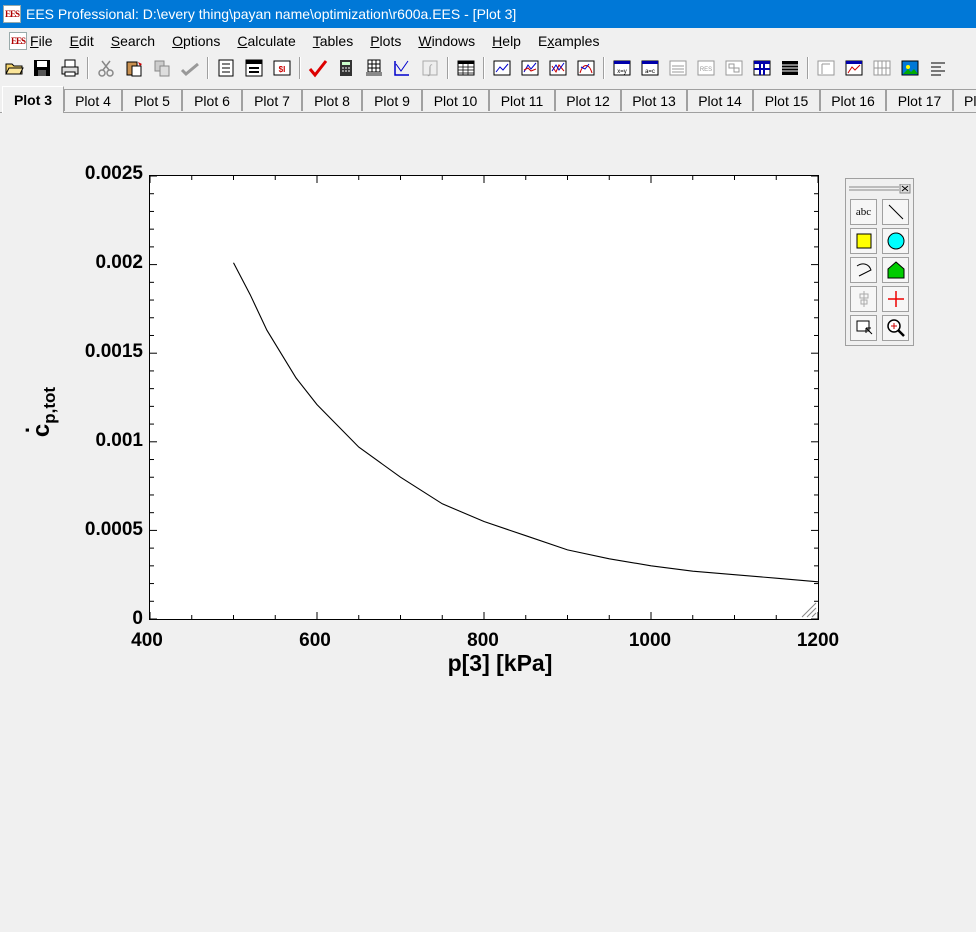 This screenshot has height=932, width=976. What do you see at coordinates (678, 68) in the screenshot?
I see `solution-icon` at bounding box center [678, 68].